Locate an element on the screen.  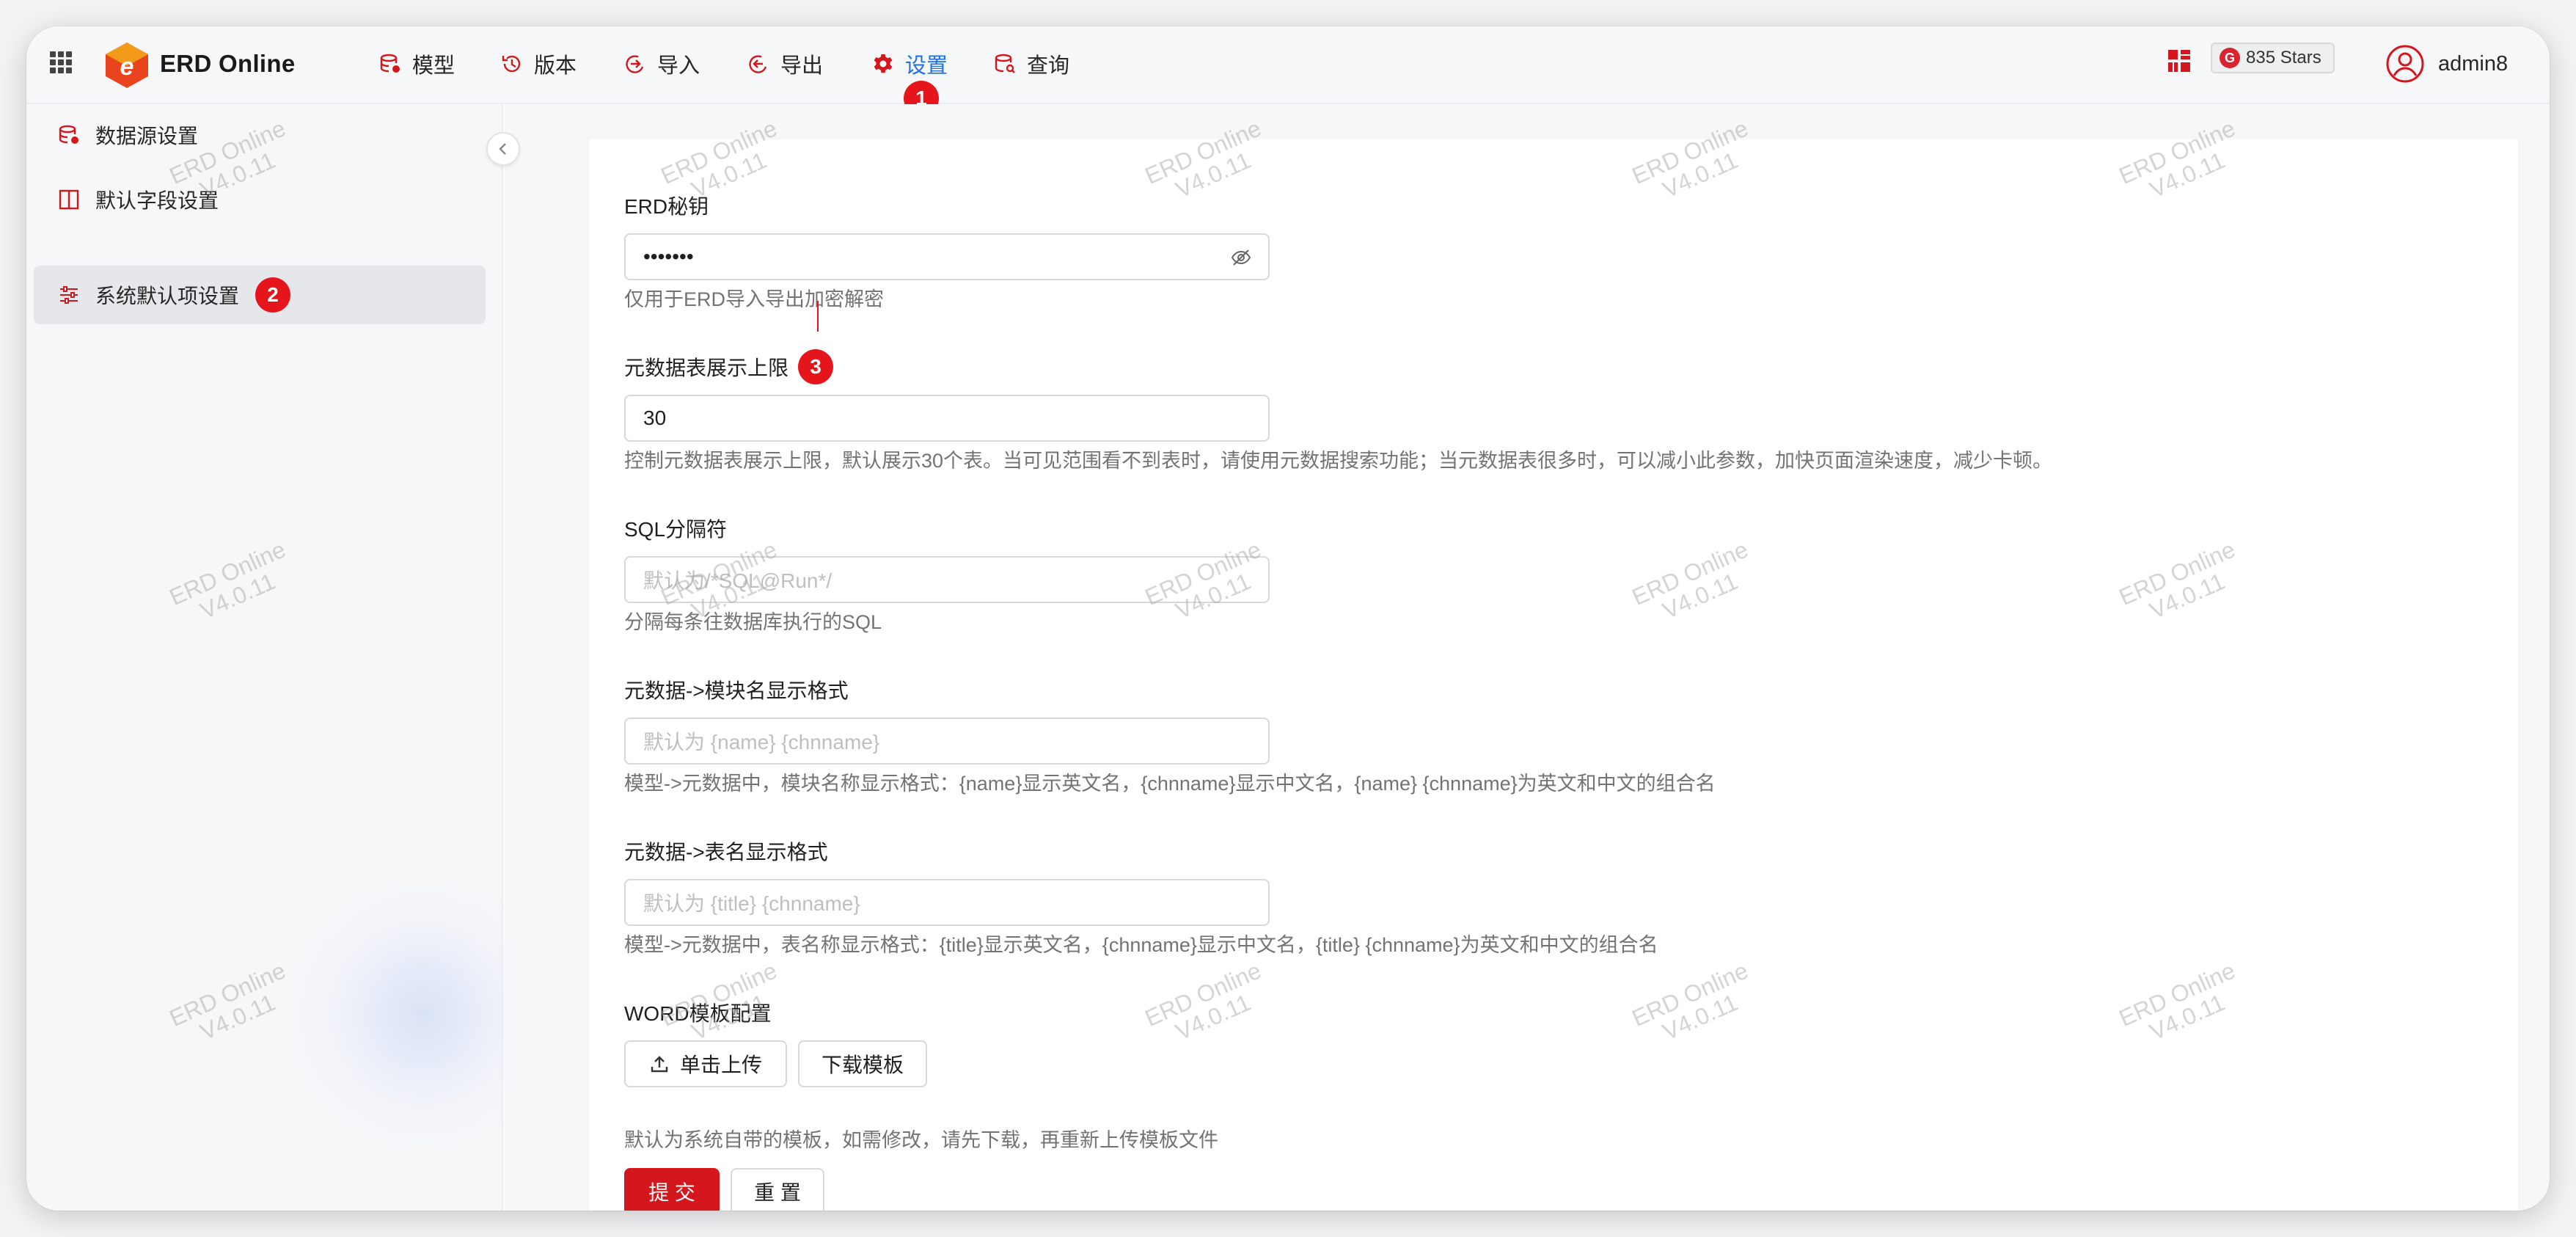
sidebar-item-default-fields: 默认字段设置 is located at coordinates (260, 199).